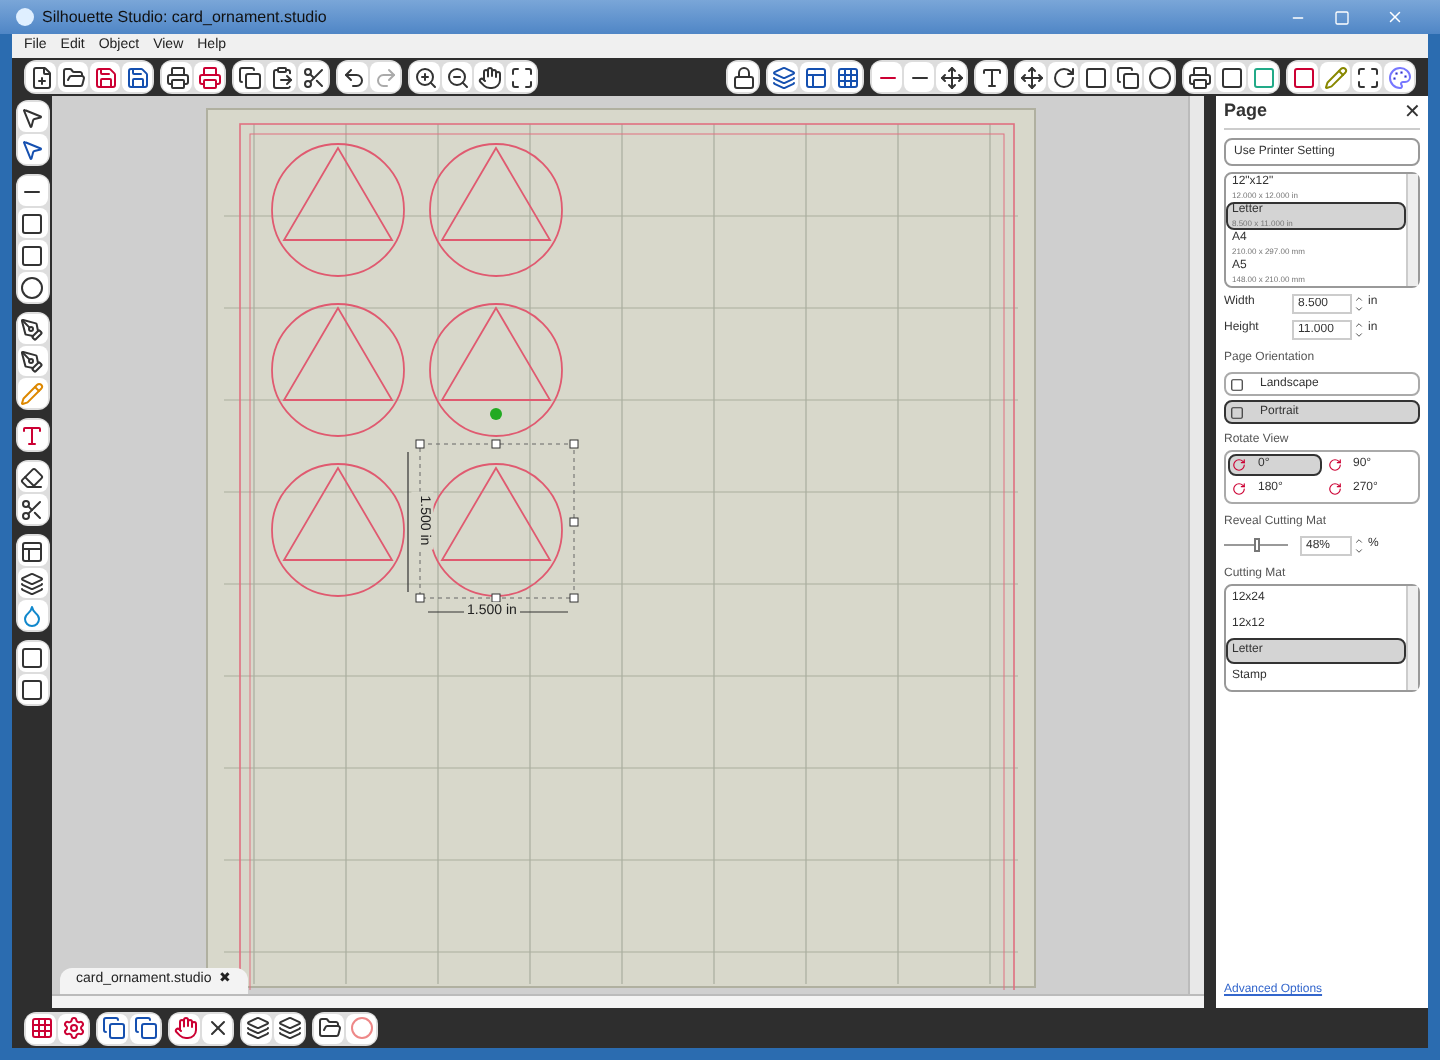 The image size is (1440, 1060). Describe the element at coordinates (32, 223) in the screenshot. I see `rectangle-icon` at that location.